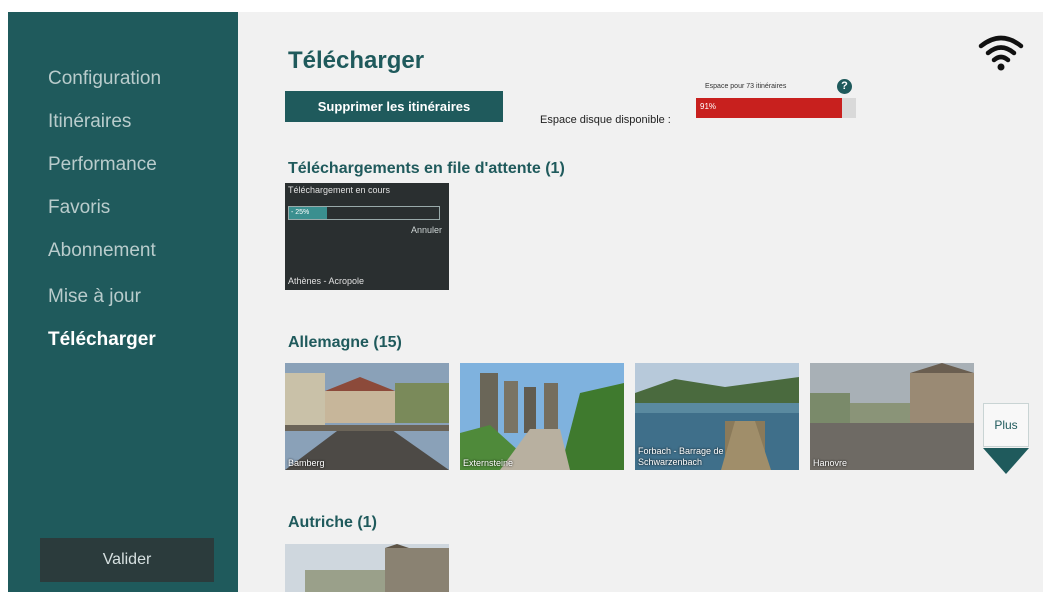 The width and height of the screenshot is (1055, 592). I want to click on thumb-label: Externsteine, so click(488, 463).